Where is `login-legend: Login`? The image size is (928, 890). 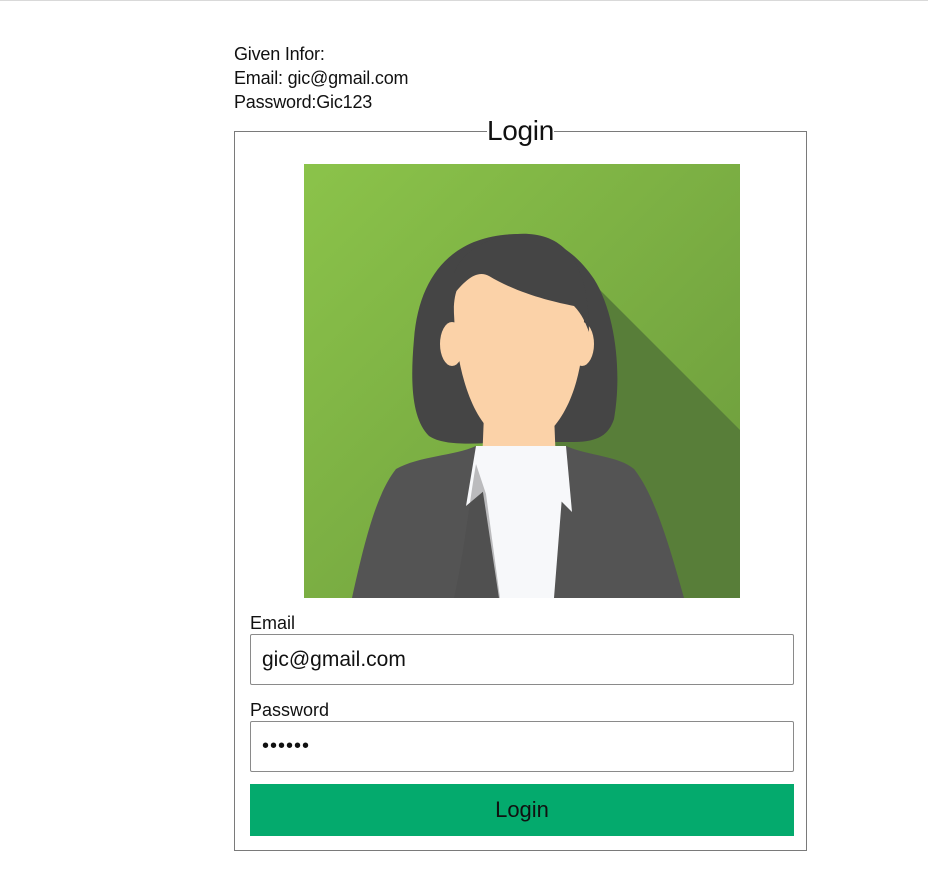 login-legend: Login is located at coordinates (520, 130).